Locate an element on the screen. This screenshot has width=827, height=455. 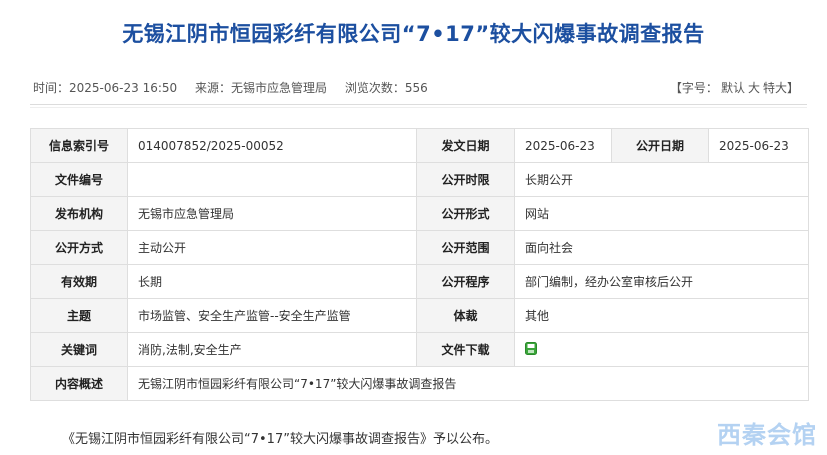
table-row: 有效期 长期 公开程序 部门编制，经办公室审核后公开 is located at coordinates (419, 281).